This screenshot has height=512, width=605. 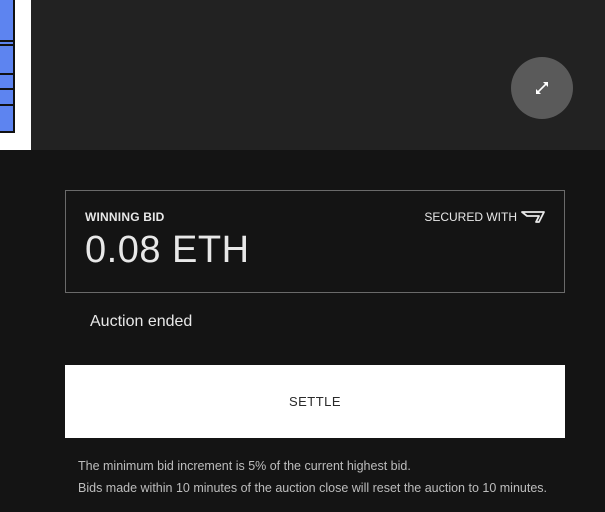 What do you see at coordinates (15, 75) in the screenshot?
I see `artwork-image` at bounding box center [15, 75].